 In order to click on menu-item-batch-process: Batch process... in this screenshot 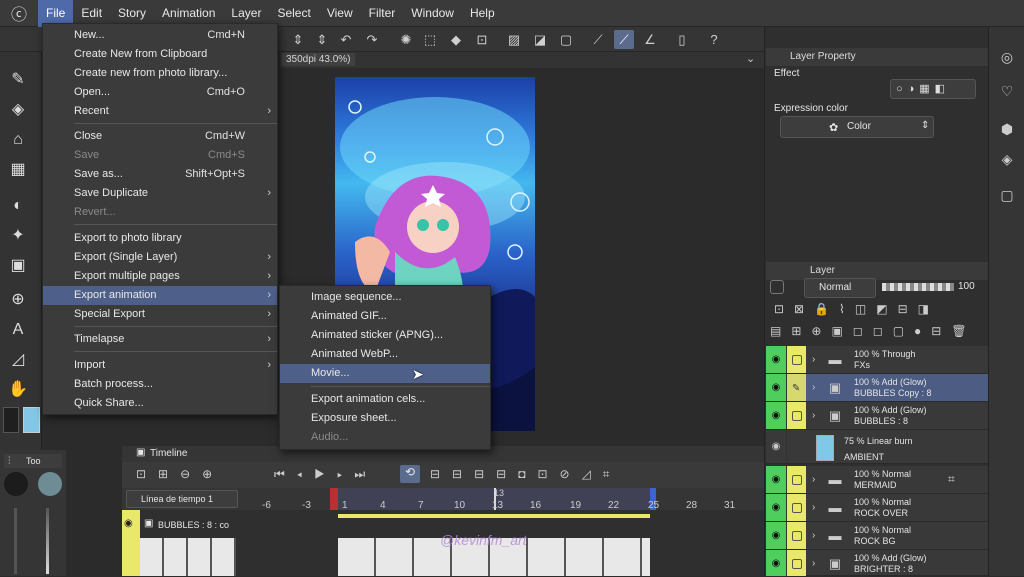, I will do `click(160, 384)`.